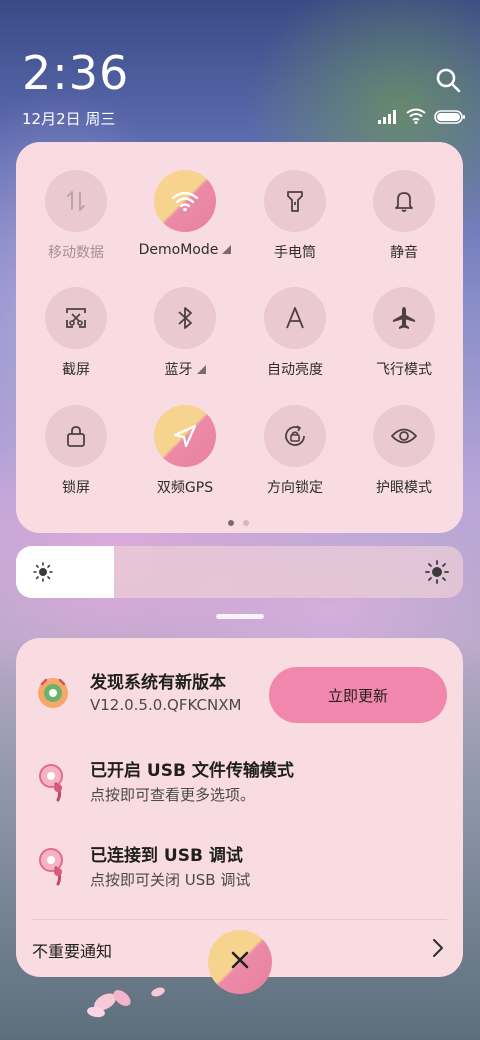  I want to click on tile-airplane: 飞行模式, so click(404, 342).